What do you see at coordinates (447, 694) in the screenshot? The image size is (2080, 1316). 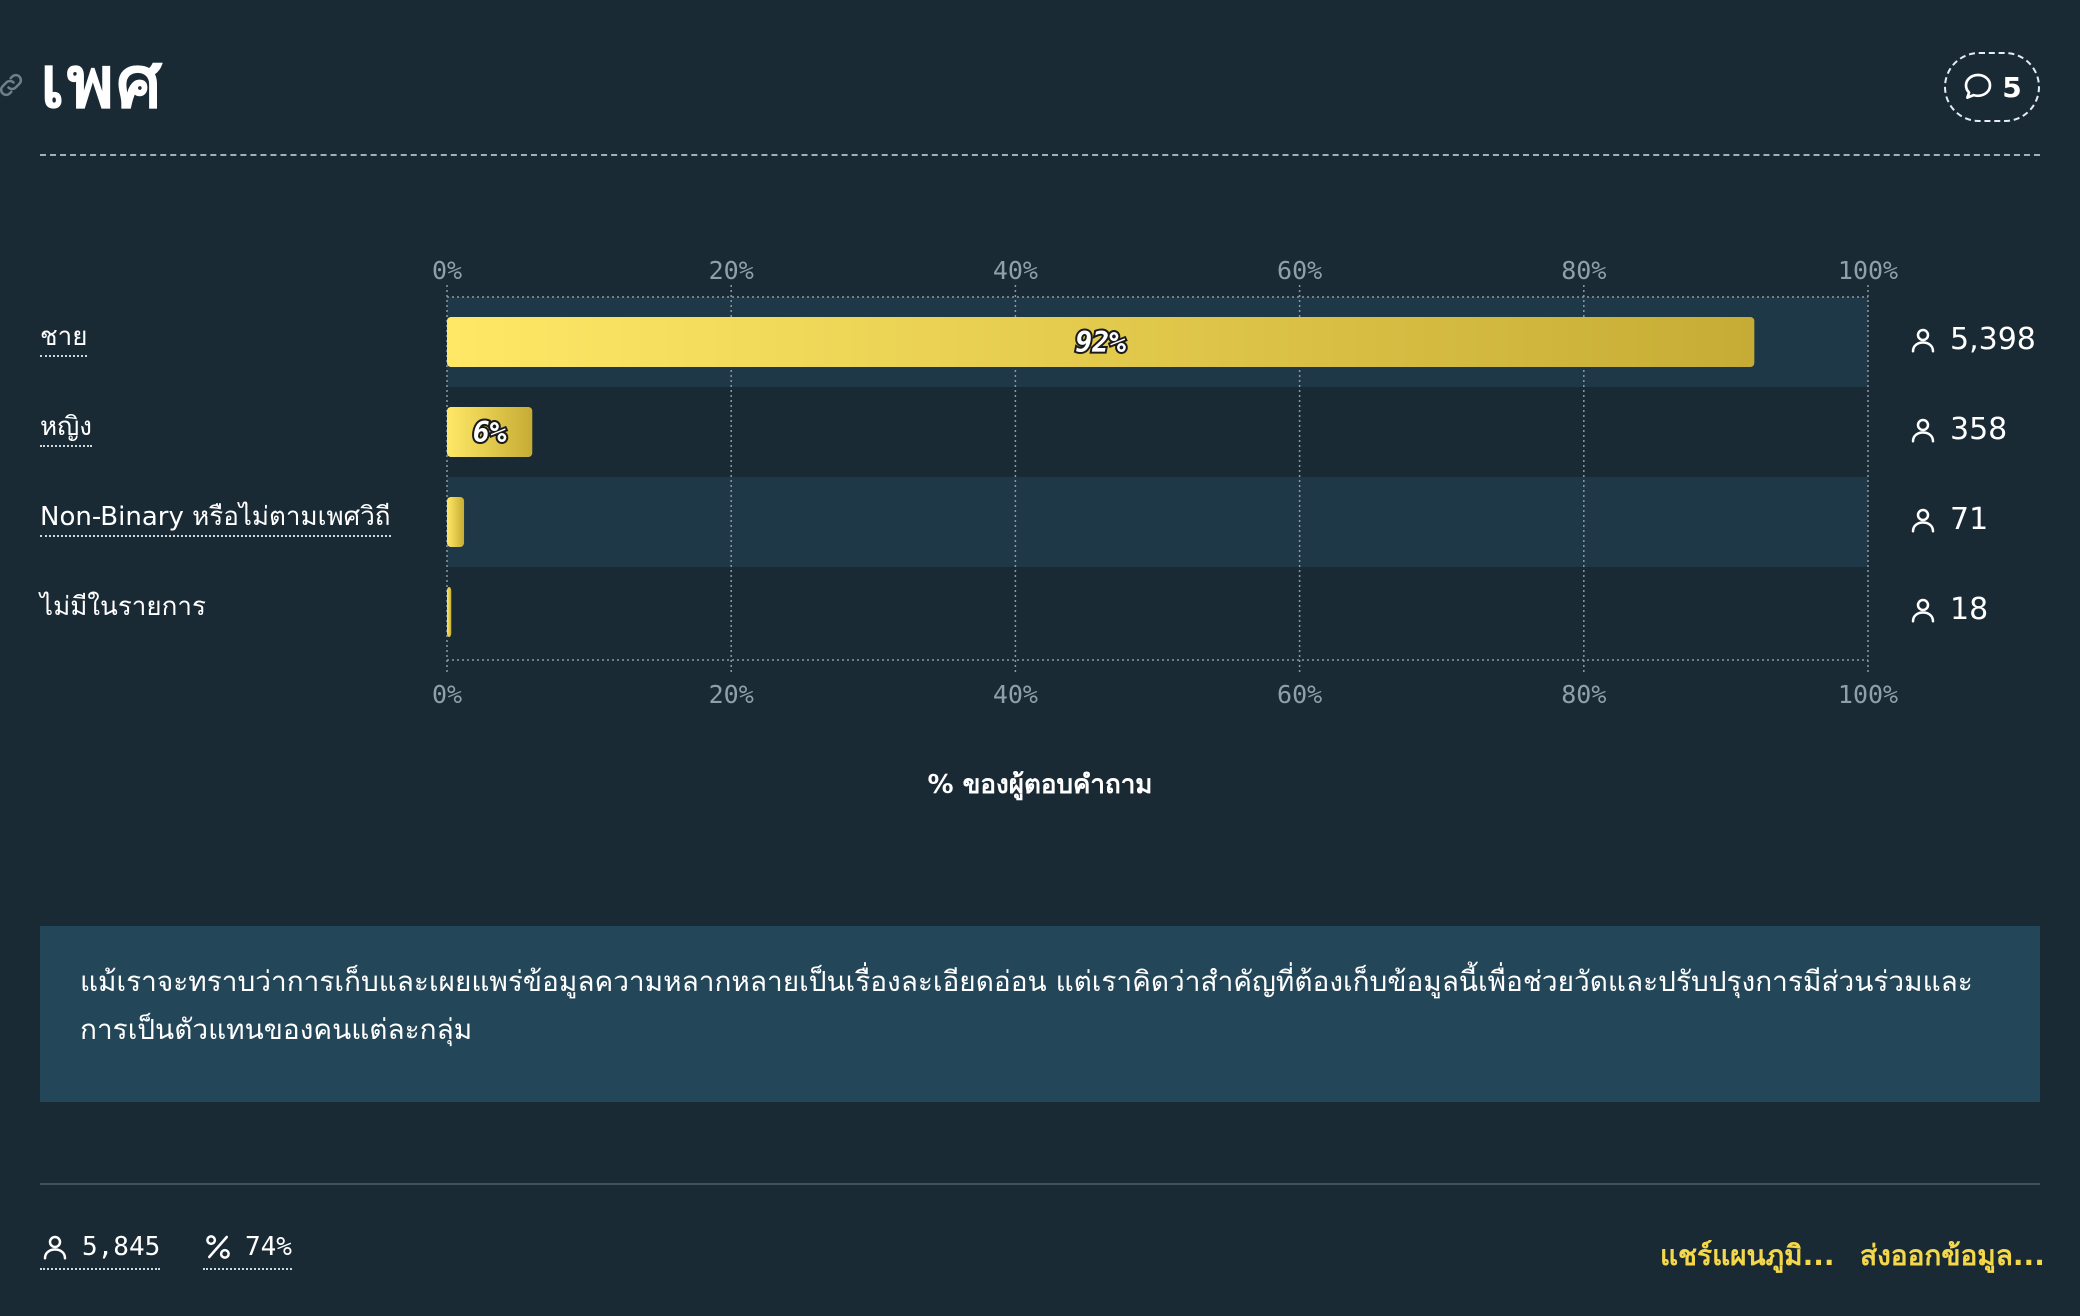 I see `x-tick-label-bottom: 0%` at bounding box center [447, 694].